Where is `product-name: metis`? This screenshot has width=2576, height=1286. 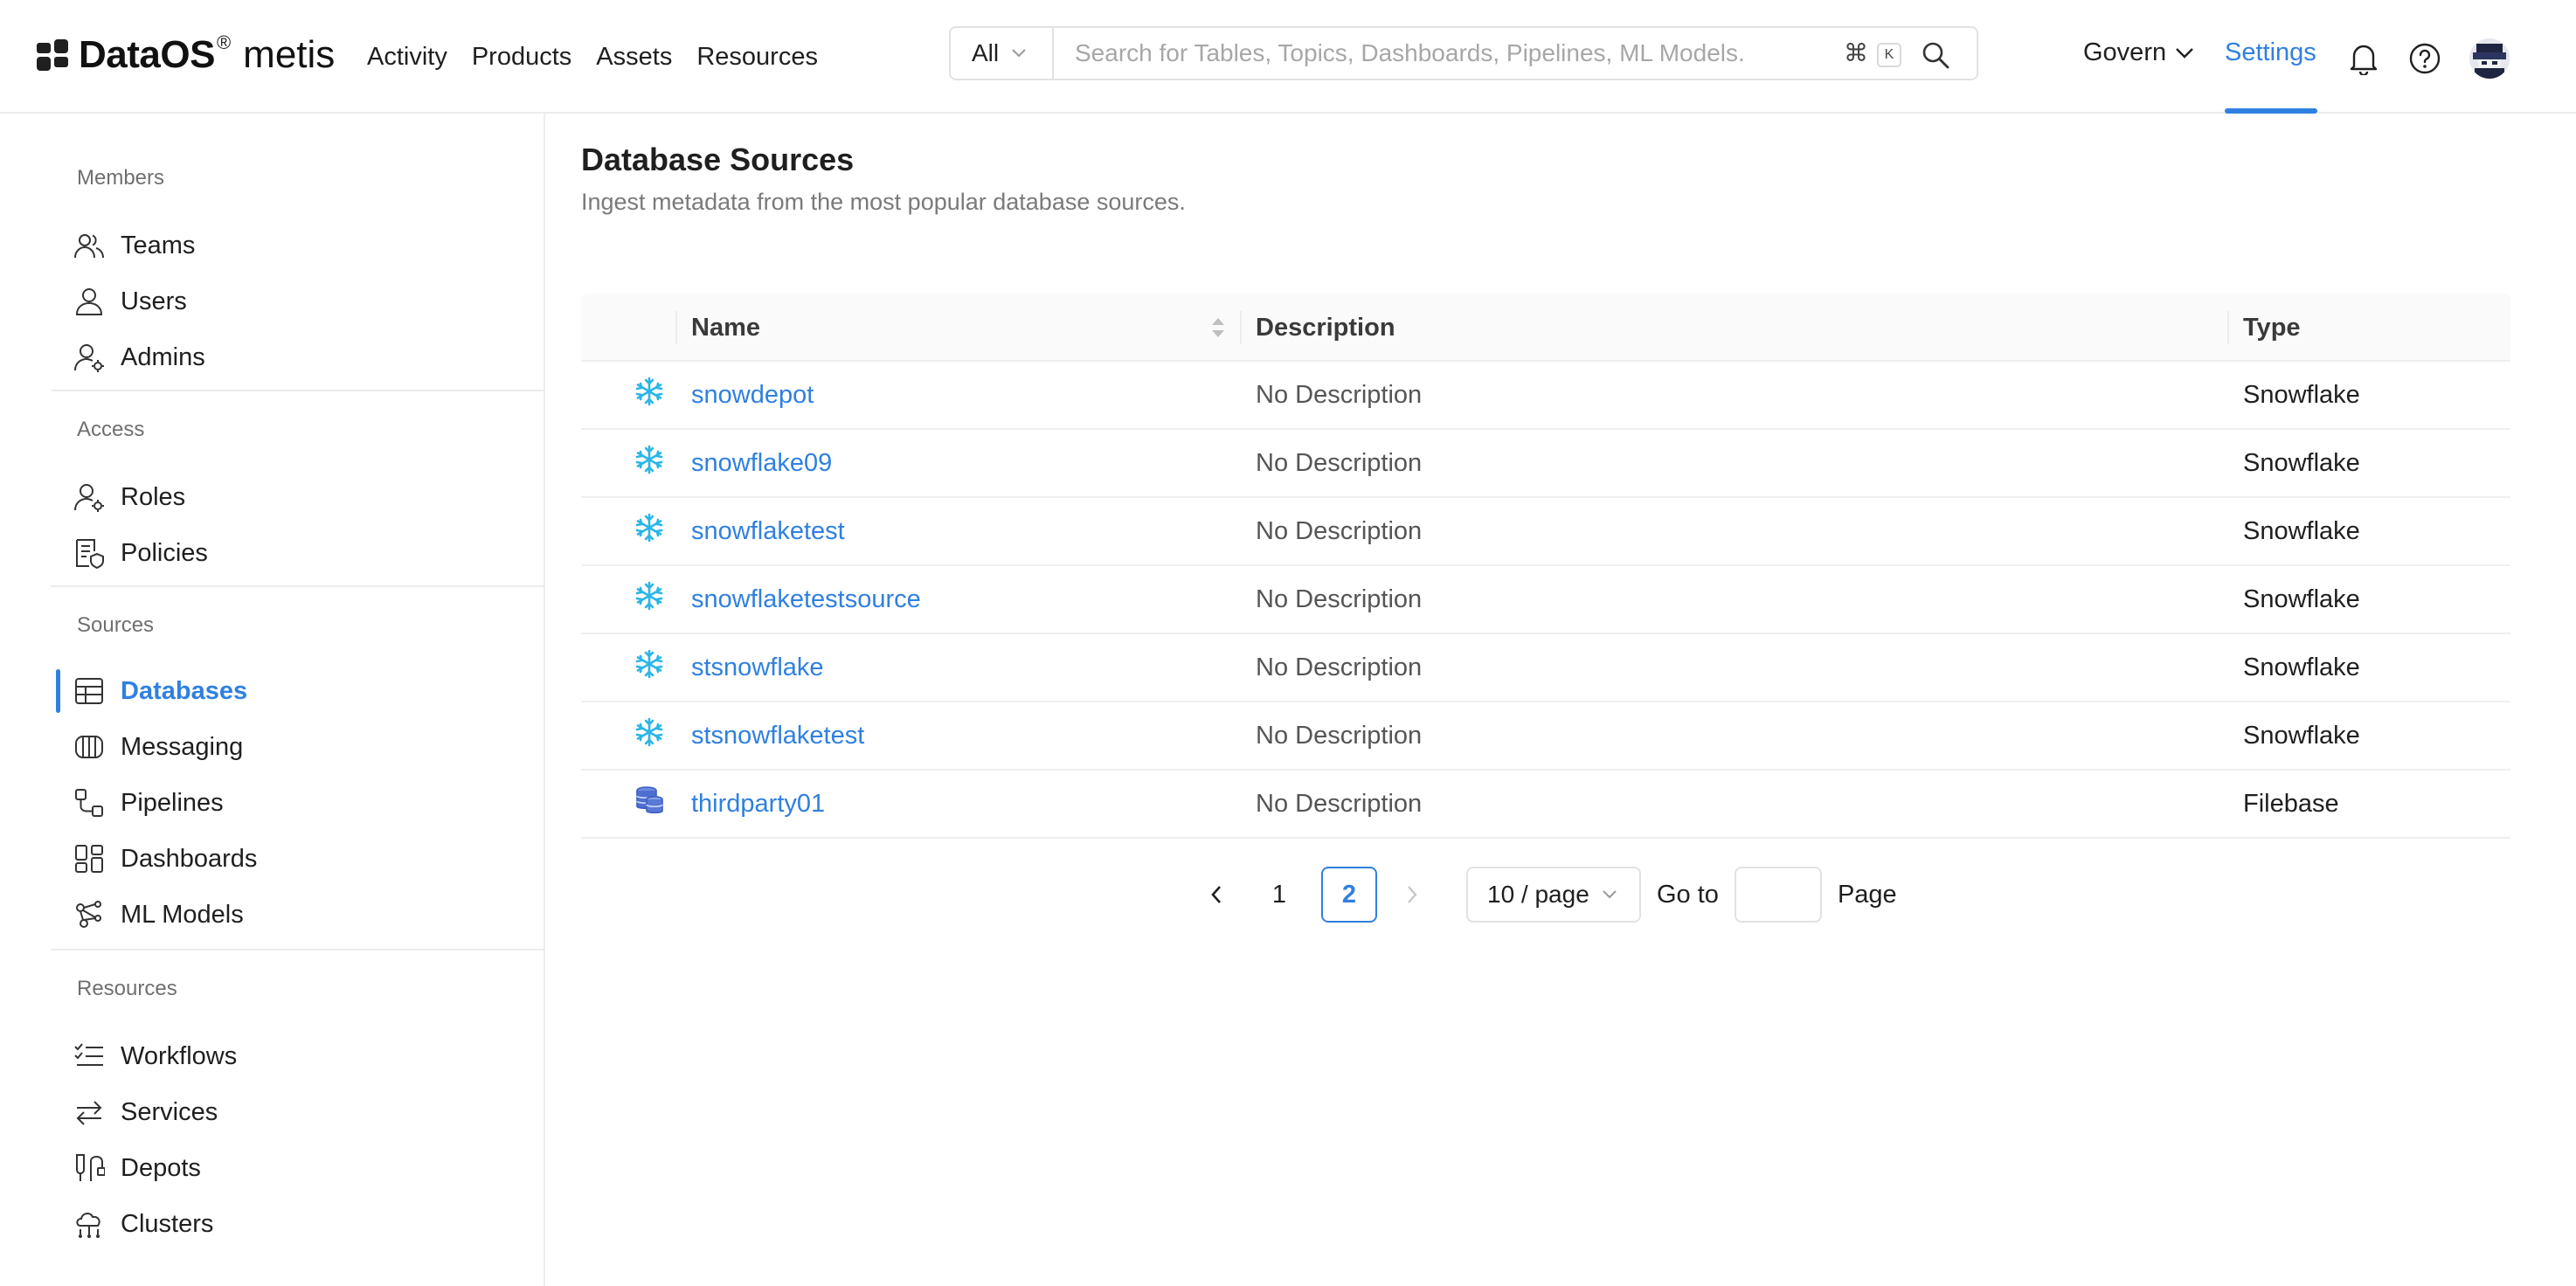 product-name: metis is located at coordinates (289, 54).